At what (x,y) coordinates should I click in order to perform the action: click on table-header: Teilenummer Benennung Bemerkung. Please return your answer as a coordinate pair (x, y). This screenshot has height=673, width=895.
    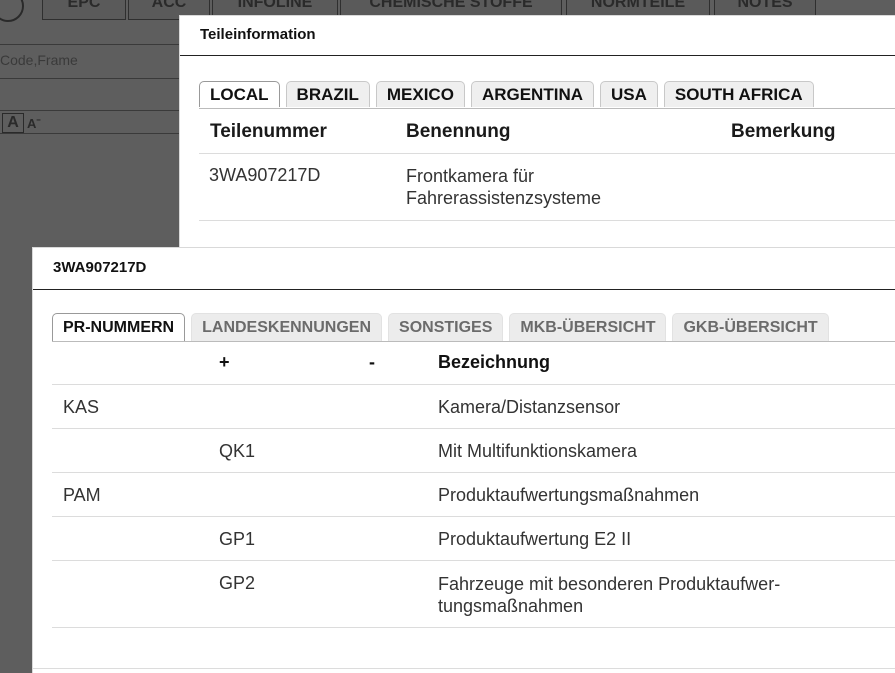
    Looking at the image, I should click on (547, 131).